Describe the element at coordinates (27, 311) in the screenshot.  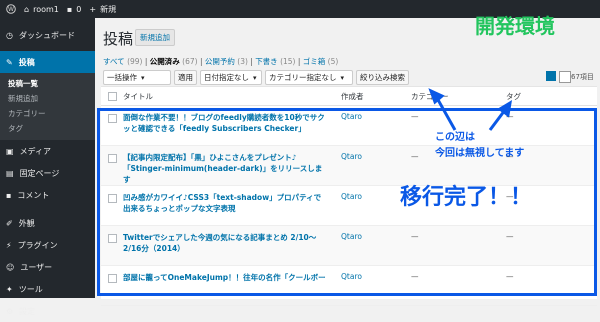
I see `sidebar-item-label: 設定` at that location.